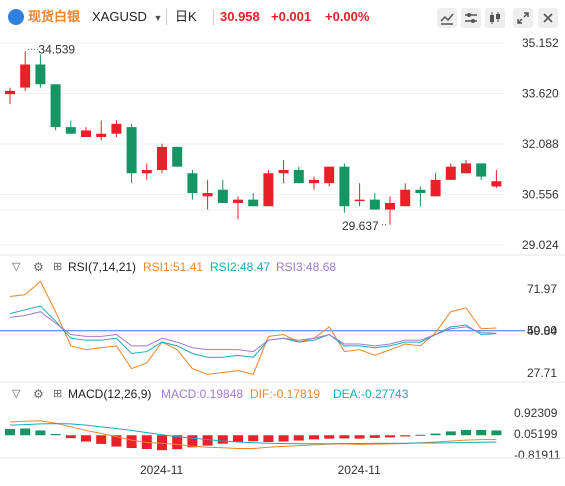  I want to click on candle-style-icon, so click(495, 18).